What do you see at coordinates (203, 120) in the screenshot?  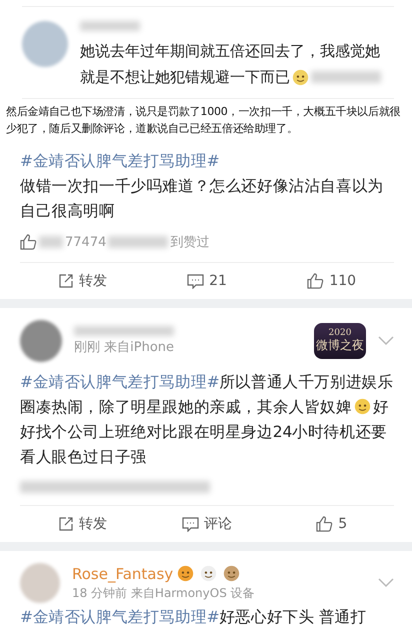 I see `caption-text: 然后金靖自己也下场澄清，说只是罚款了1000，一次扣一千，大概五千块以后就很少犯了，随后又删除评论，道歉说自己已经五倍还给助理了。` at bounding box center [203, 120].